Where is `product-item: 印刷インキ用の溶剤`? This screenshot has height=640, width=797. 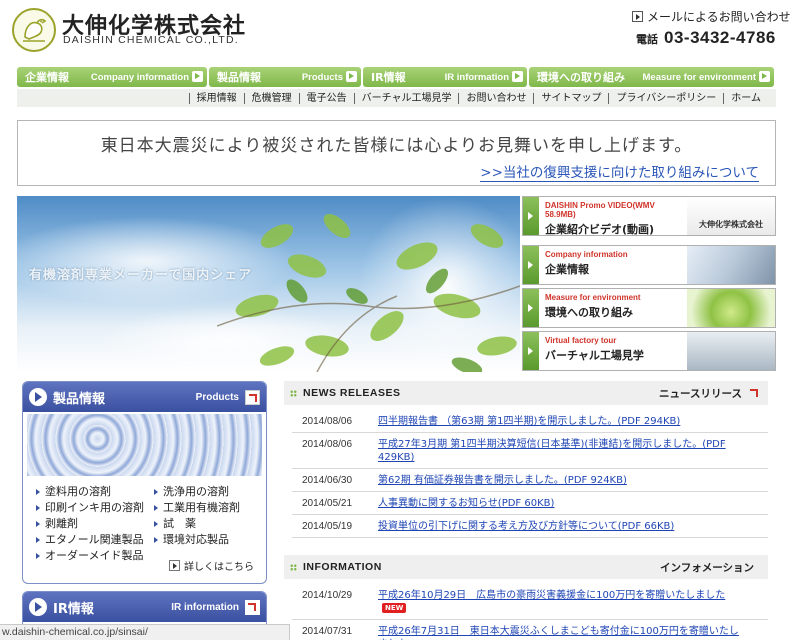 product-item: 印刷インキ用の溶剤 is located at coordinates (94, 507).